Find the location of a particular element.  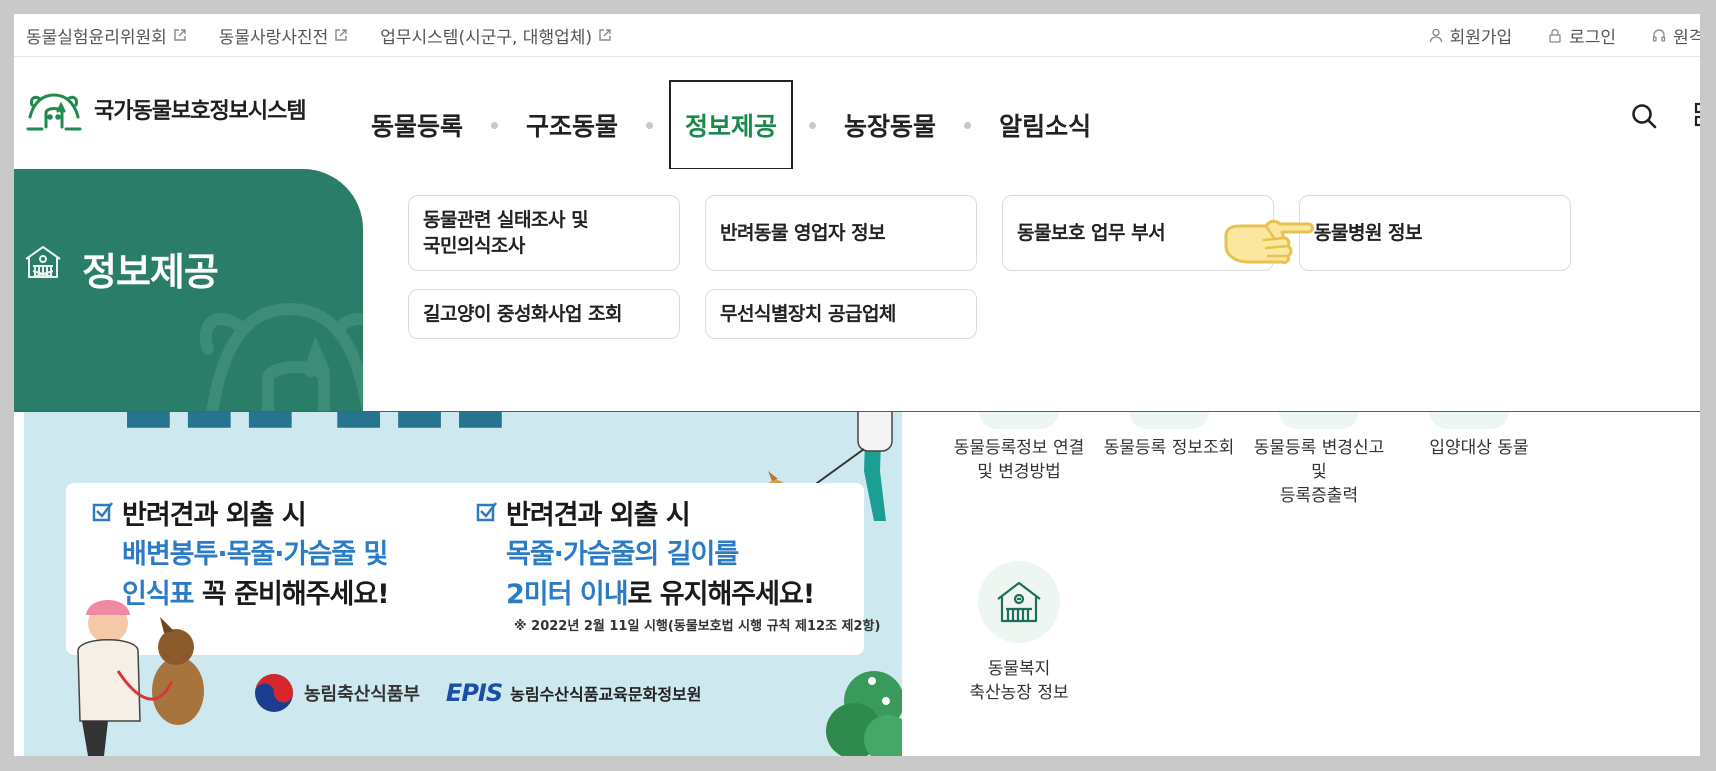

util-link-photo-contest: 동물사랑사진전 is located at coordinates (283, 35).